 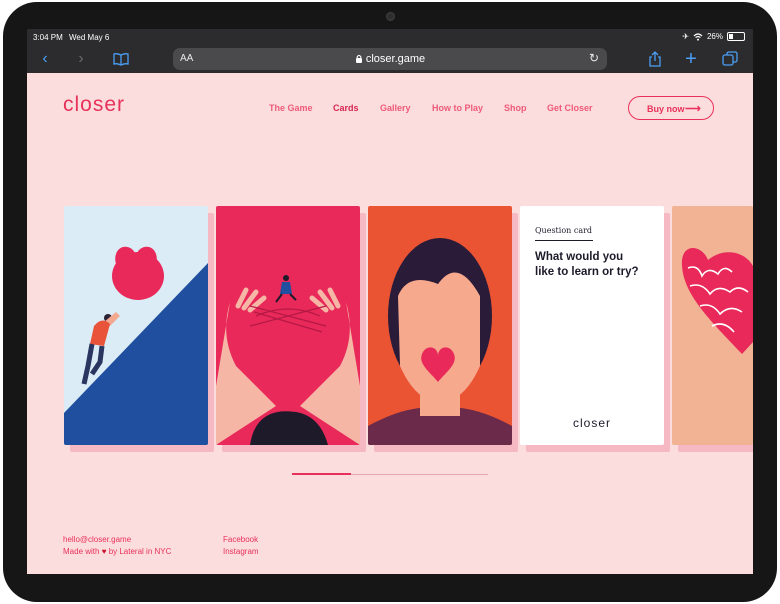 I want to click on card-brain-heart, so click(x=712, y=325).